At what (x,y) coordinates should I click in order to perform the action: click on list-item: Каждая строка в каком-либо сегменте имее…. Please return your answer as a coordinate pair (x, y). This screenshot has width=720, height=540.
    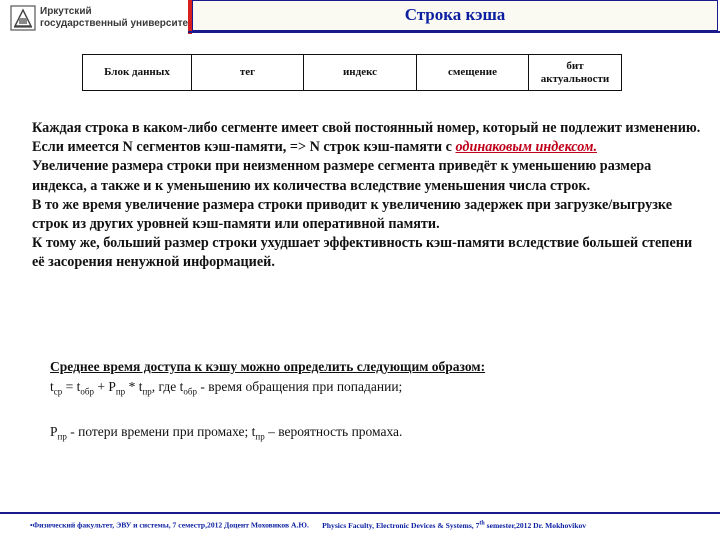
    Looking at the image, I should click on (362, 128).